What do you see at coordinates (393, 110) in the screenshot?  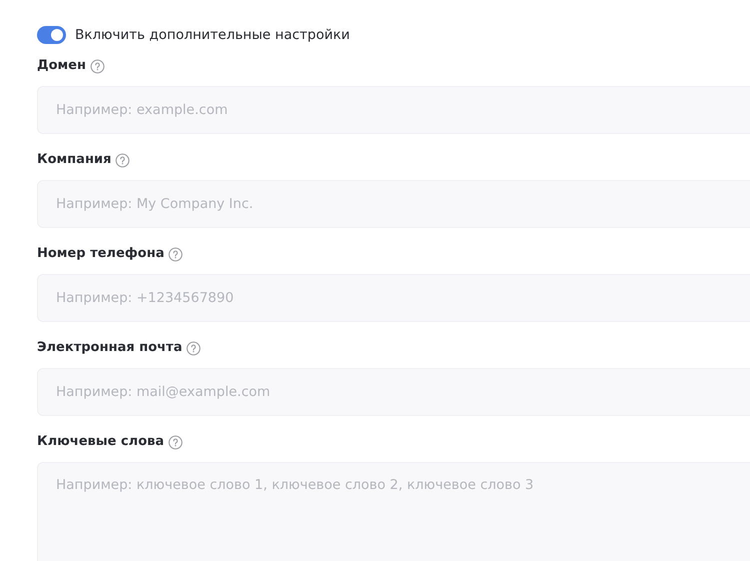 I see `input-field: Например: example.com` at bounding box center [393, 110].